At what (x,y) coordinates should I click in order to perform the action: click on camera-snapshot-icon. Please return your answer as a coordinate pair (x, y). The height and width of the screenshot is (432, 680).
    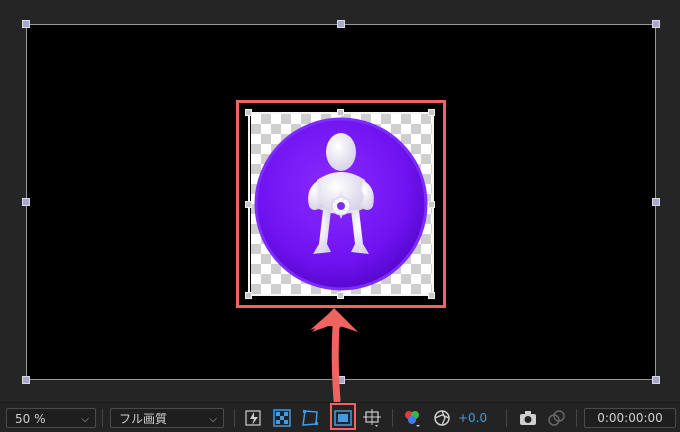
    Looking at the image, I should click on (528, 418).